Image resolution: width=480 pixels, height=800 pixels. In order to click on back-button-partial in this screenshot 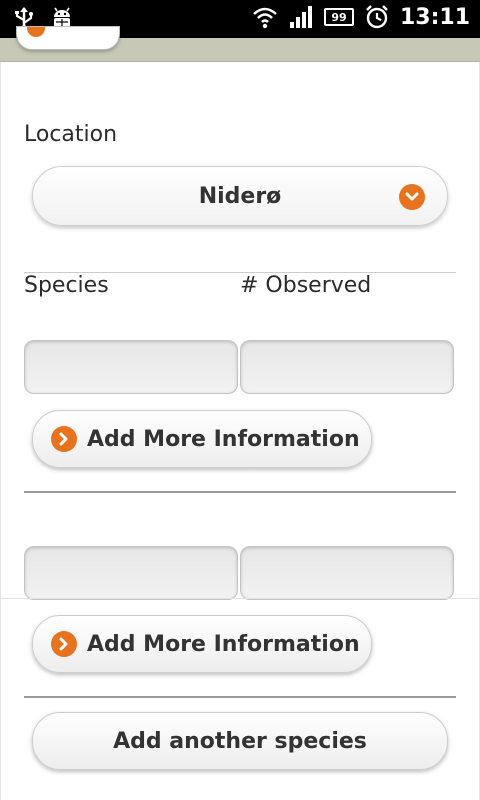, I will do `click(68, 38)`.